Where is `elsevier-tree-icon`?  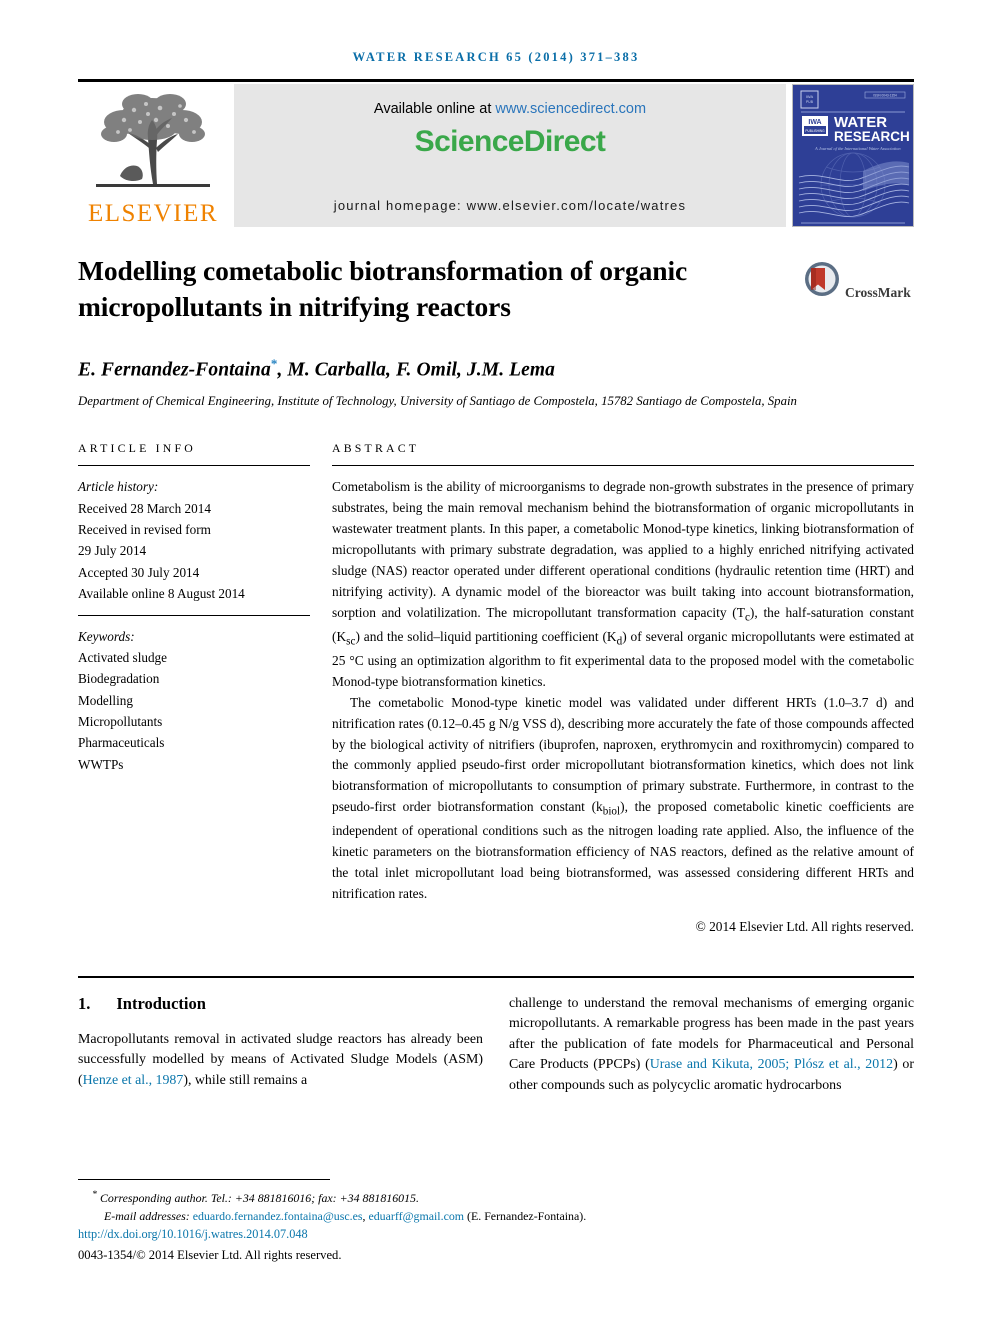
elsevier-tree-icon is located at coordinates (153, 140).